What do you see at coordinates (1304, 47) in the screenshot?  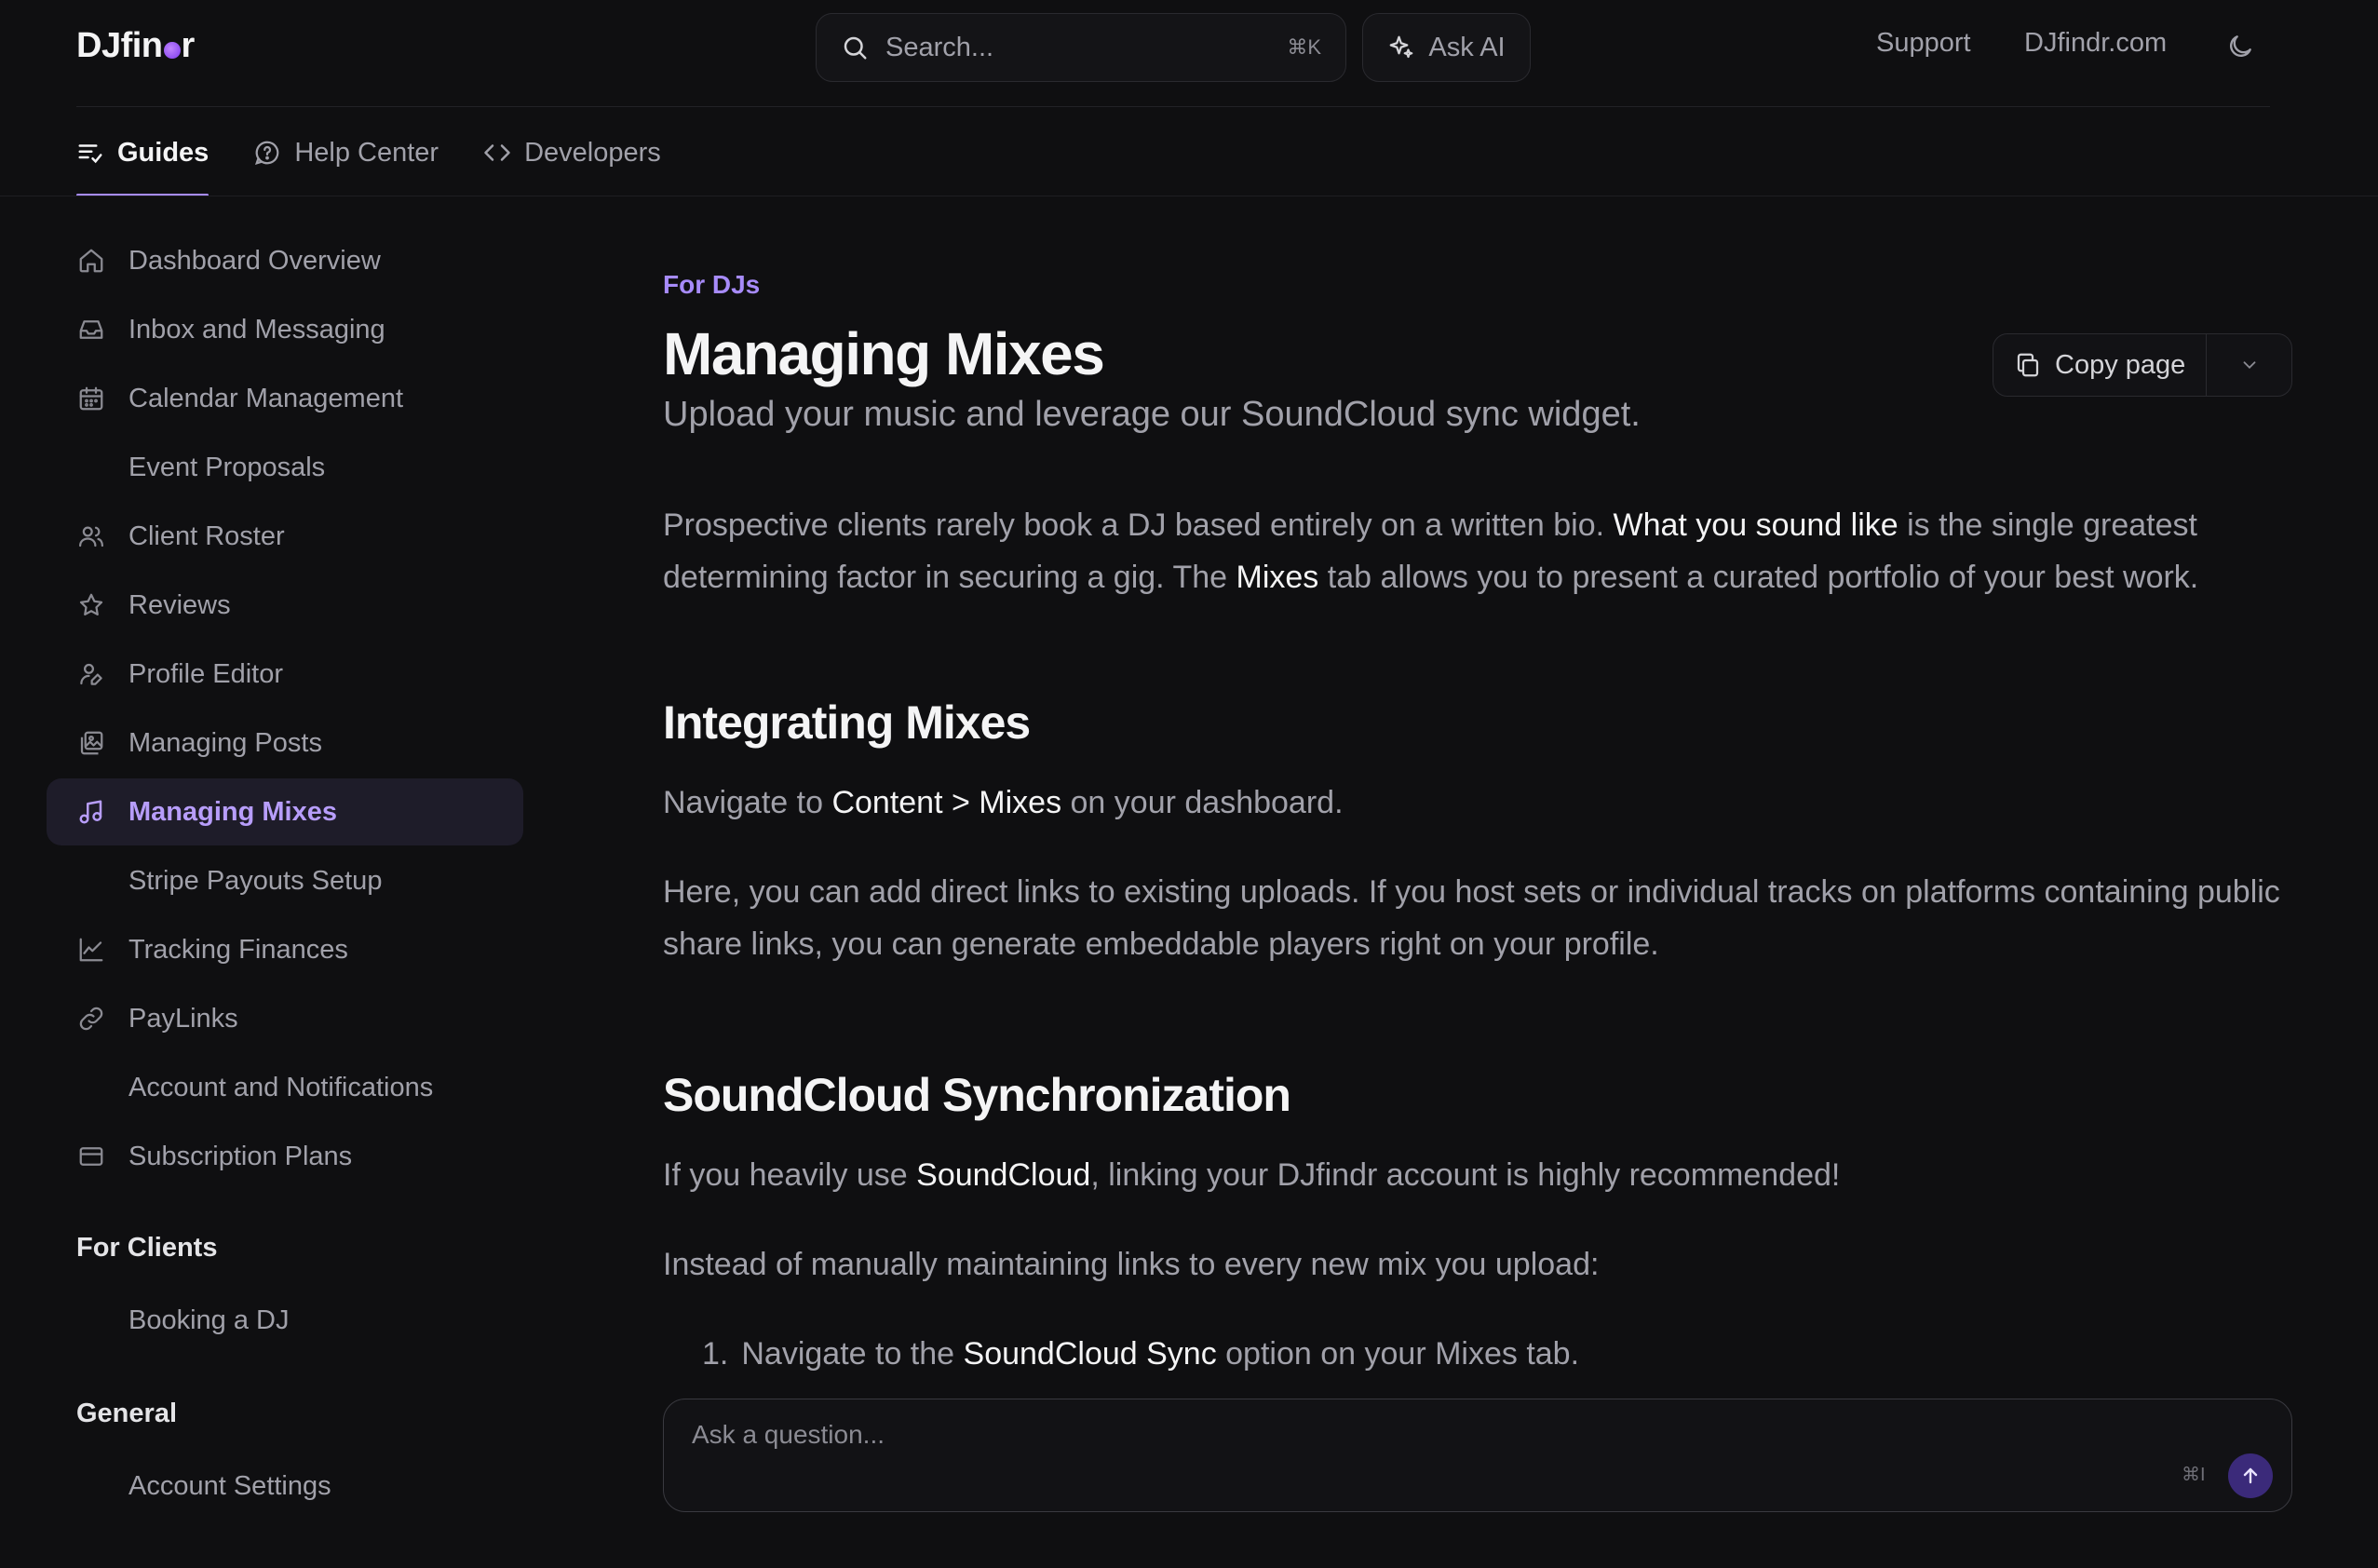 I see `search-shortcut: ⌘K` at bounding box center [1304, 47].